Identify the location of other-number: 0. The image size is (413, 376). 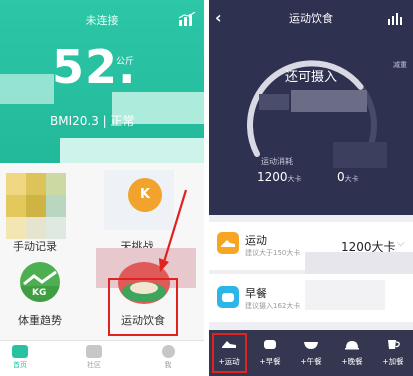
(341, 177).